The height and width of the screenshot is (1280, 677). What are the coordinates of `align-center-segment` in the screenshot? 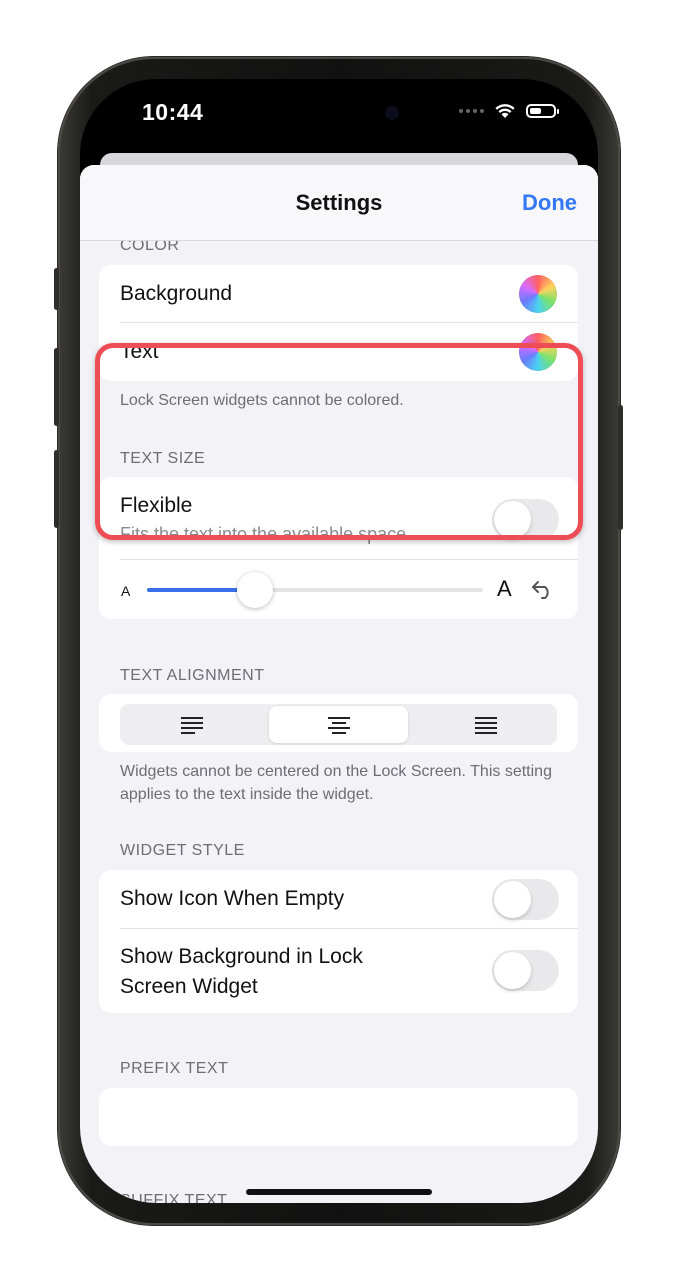 It's located at (338, 724).